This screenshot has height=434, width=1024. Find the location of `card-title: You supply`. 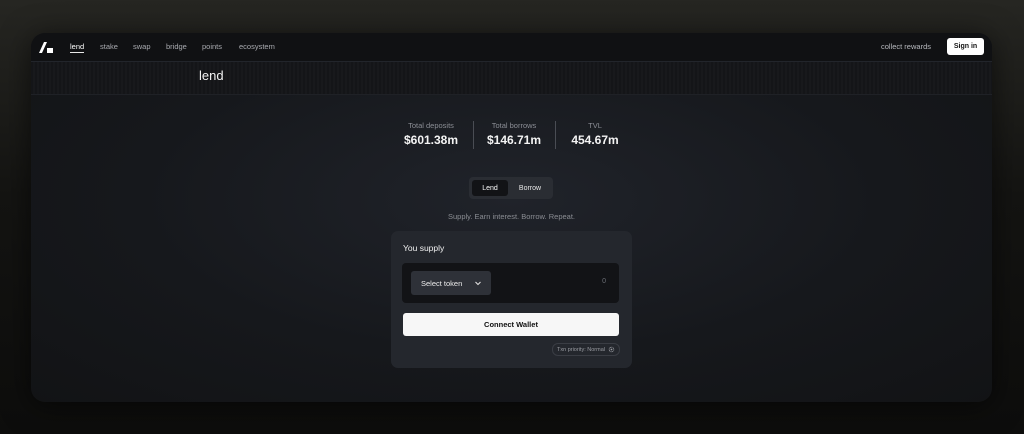

card-title: You supply is located at coordinates (424, 248).